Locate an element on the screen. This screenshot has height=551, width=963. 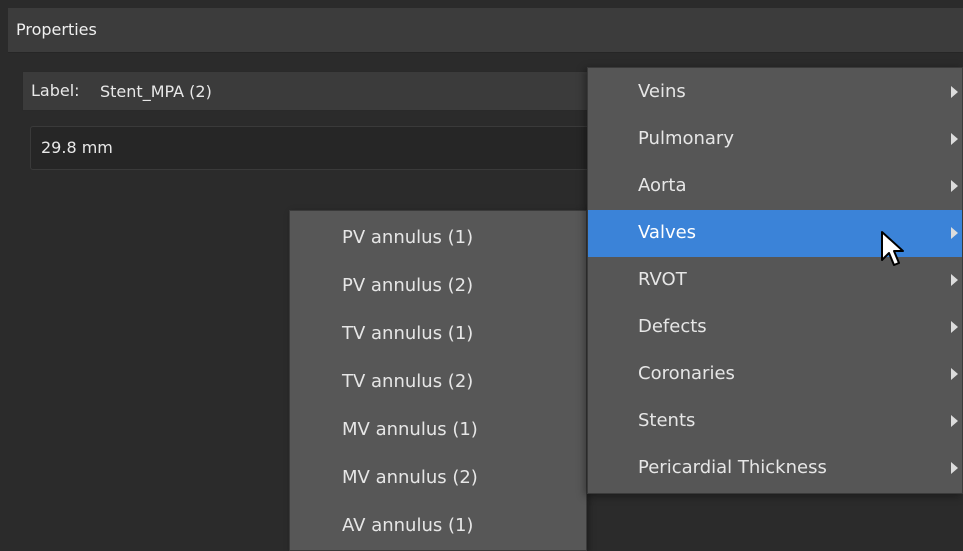
submenu-item-tv-annulus-2: TV annulus (2) is located at coordinates (438, 382).